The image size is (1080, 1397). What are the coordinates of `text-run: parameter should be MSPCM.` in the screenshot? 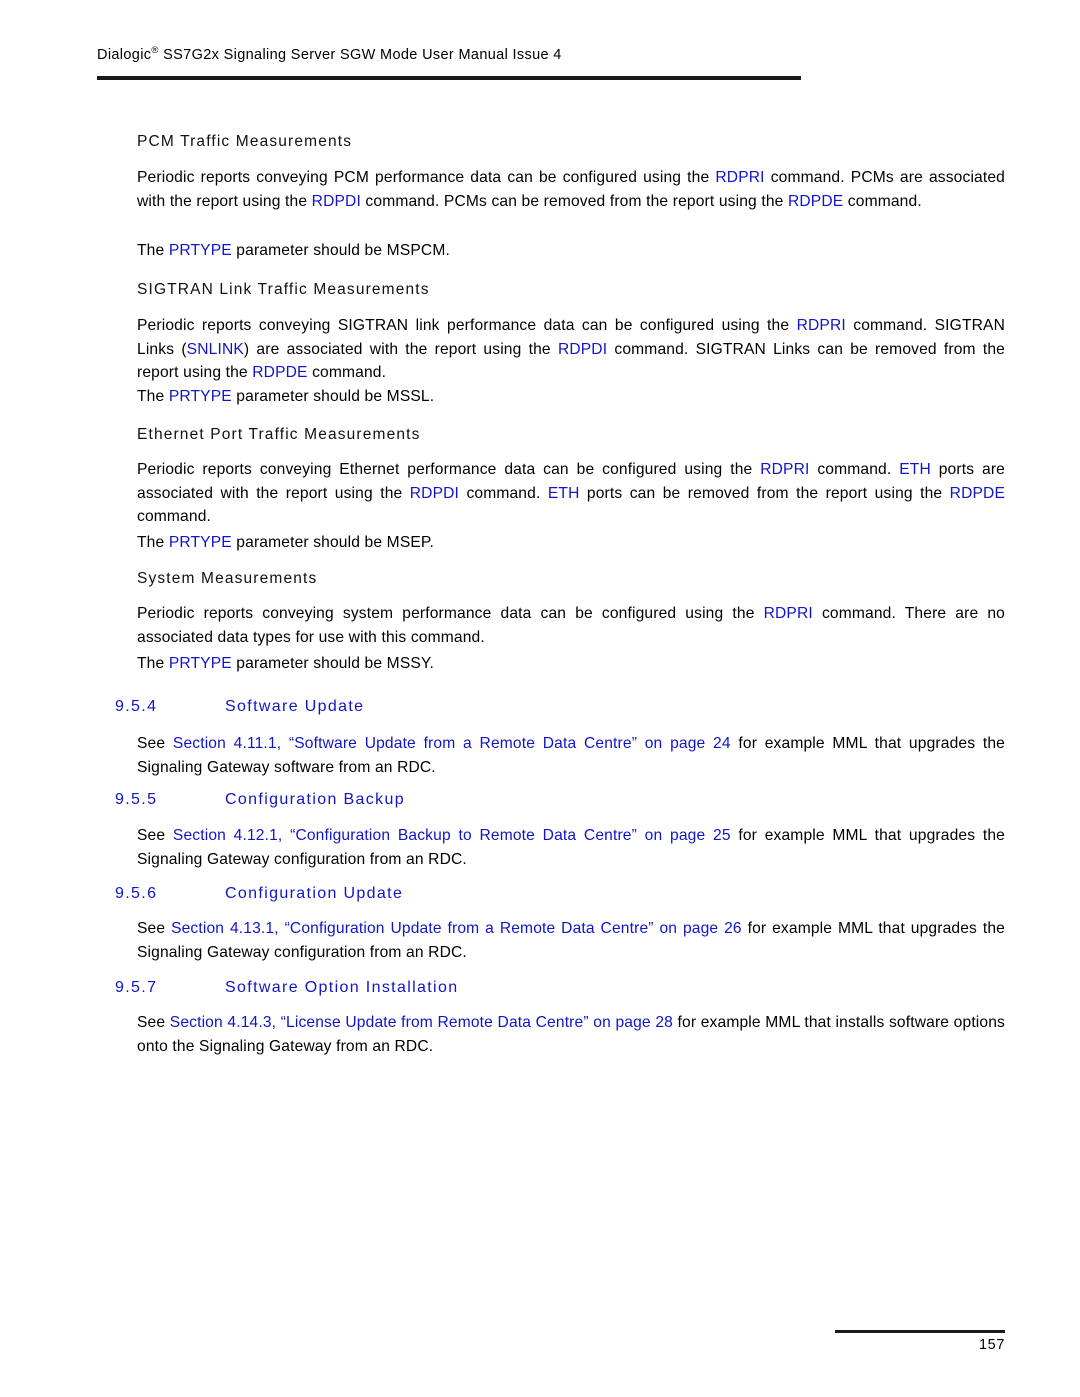 It's located at (340, 250).